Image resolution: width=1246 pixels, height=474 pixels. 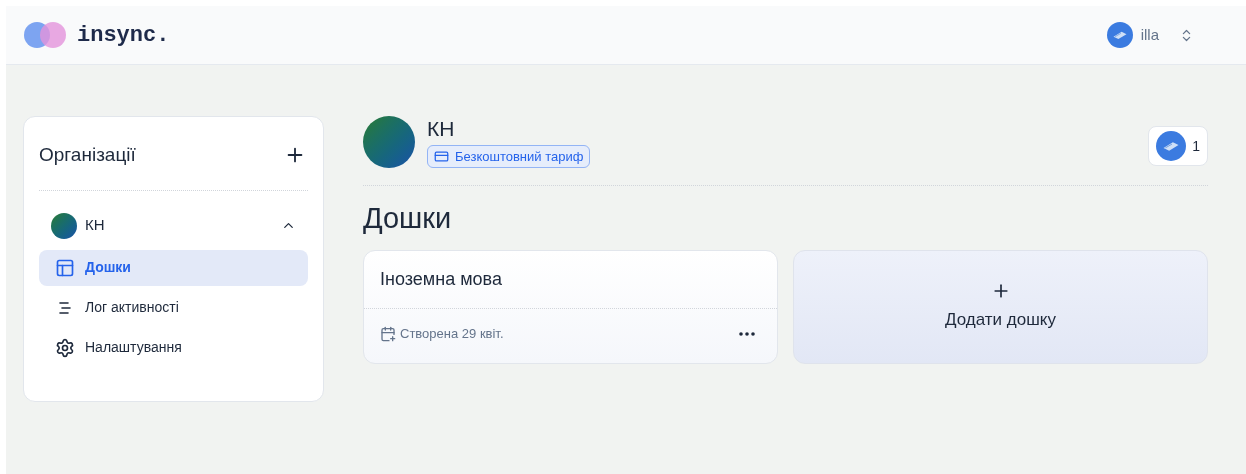 I want to click on plan-badge: Безкоштовний тариф, so click(x=509, y=156).